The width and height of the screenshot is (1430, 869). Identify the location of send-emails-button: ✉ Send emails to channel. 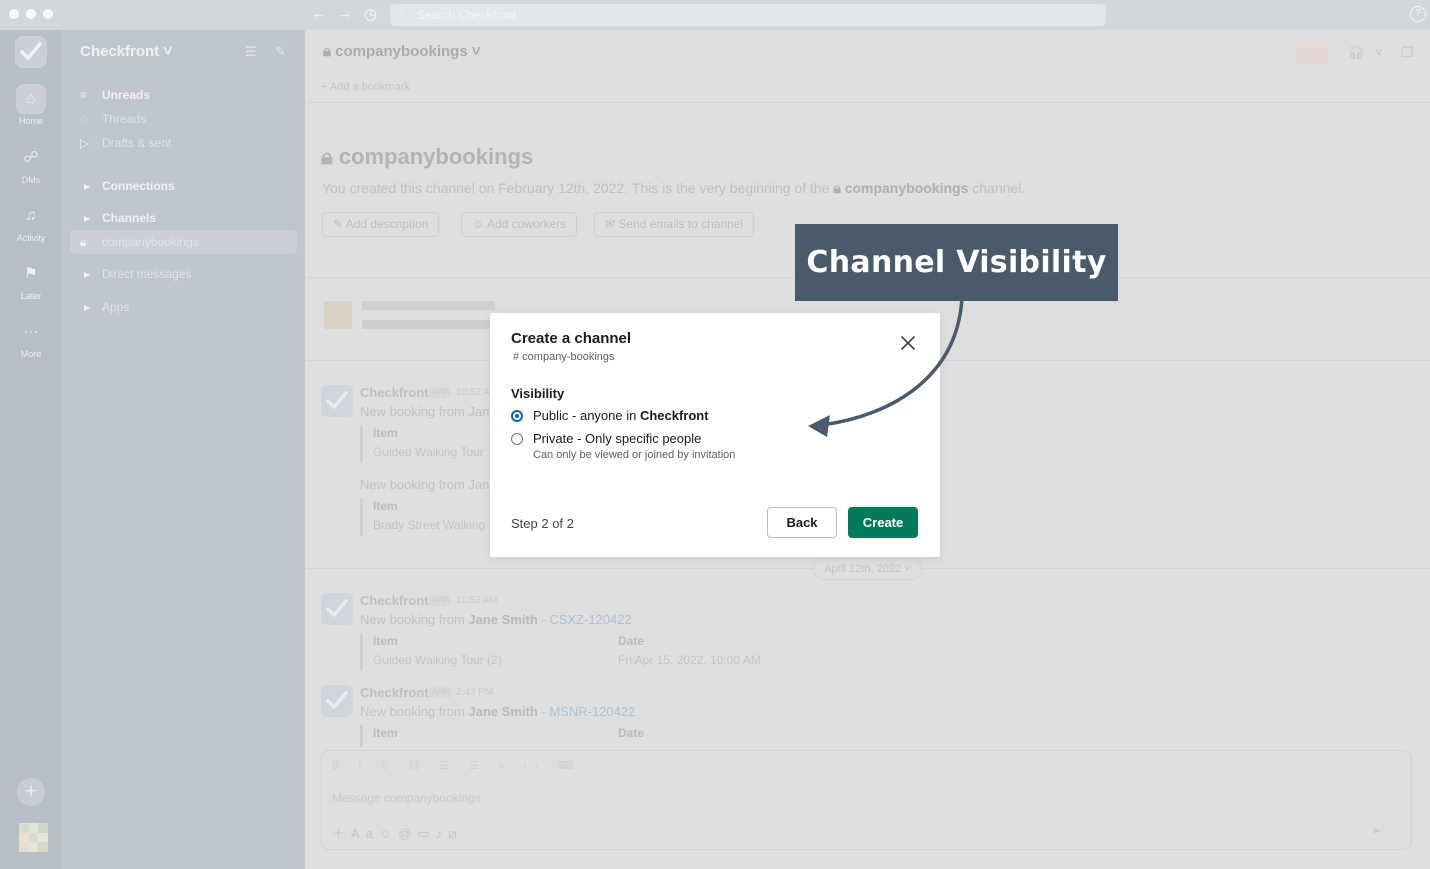
(674, 224).